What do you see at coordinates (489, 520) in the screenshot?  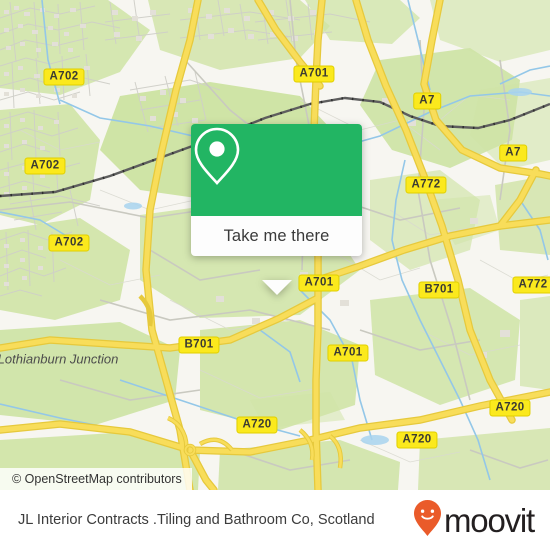 I see `moovit-wordmark: moovit` at bounding box center [489, 520].